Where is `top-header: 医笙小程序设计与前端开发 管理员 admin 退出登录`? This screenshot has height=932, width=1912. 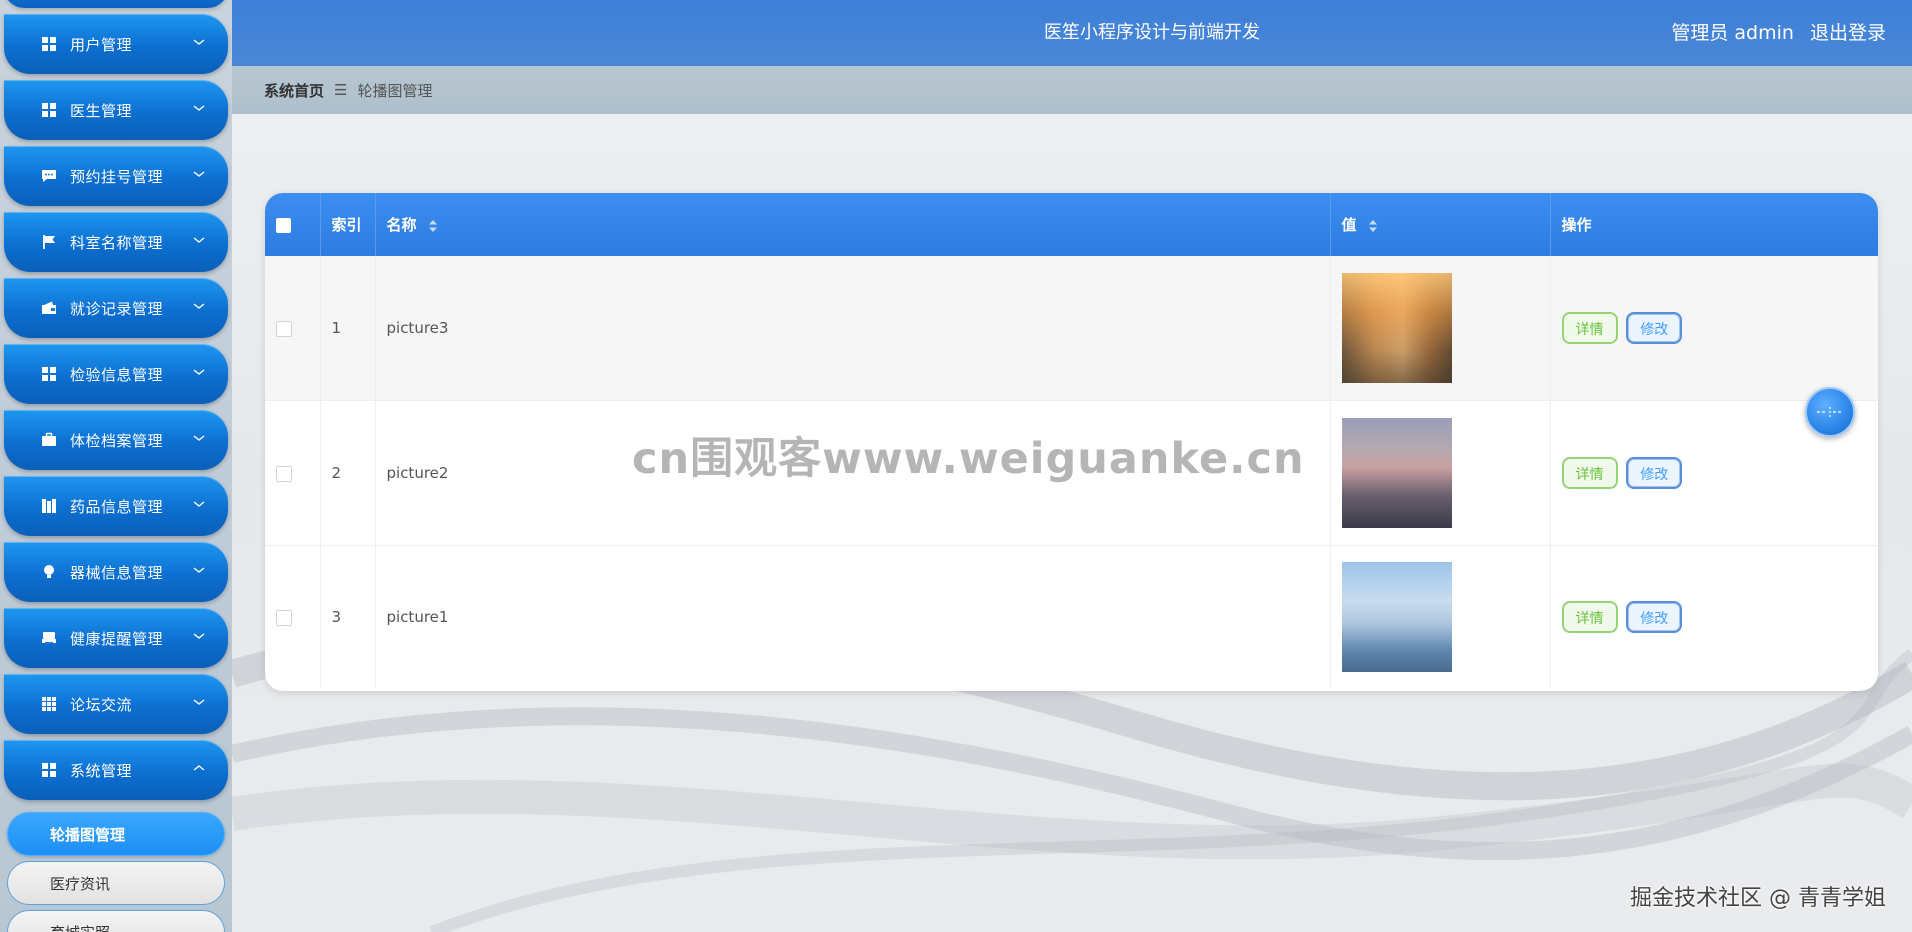
top-header: 医笙小程序设计与前端开发 管理员 admin 退出登录 is located at coordinates (1072, 33).